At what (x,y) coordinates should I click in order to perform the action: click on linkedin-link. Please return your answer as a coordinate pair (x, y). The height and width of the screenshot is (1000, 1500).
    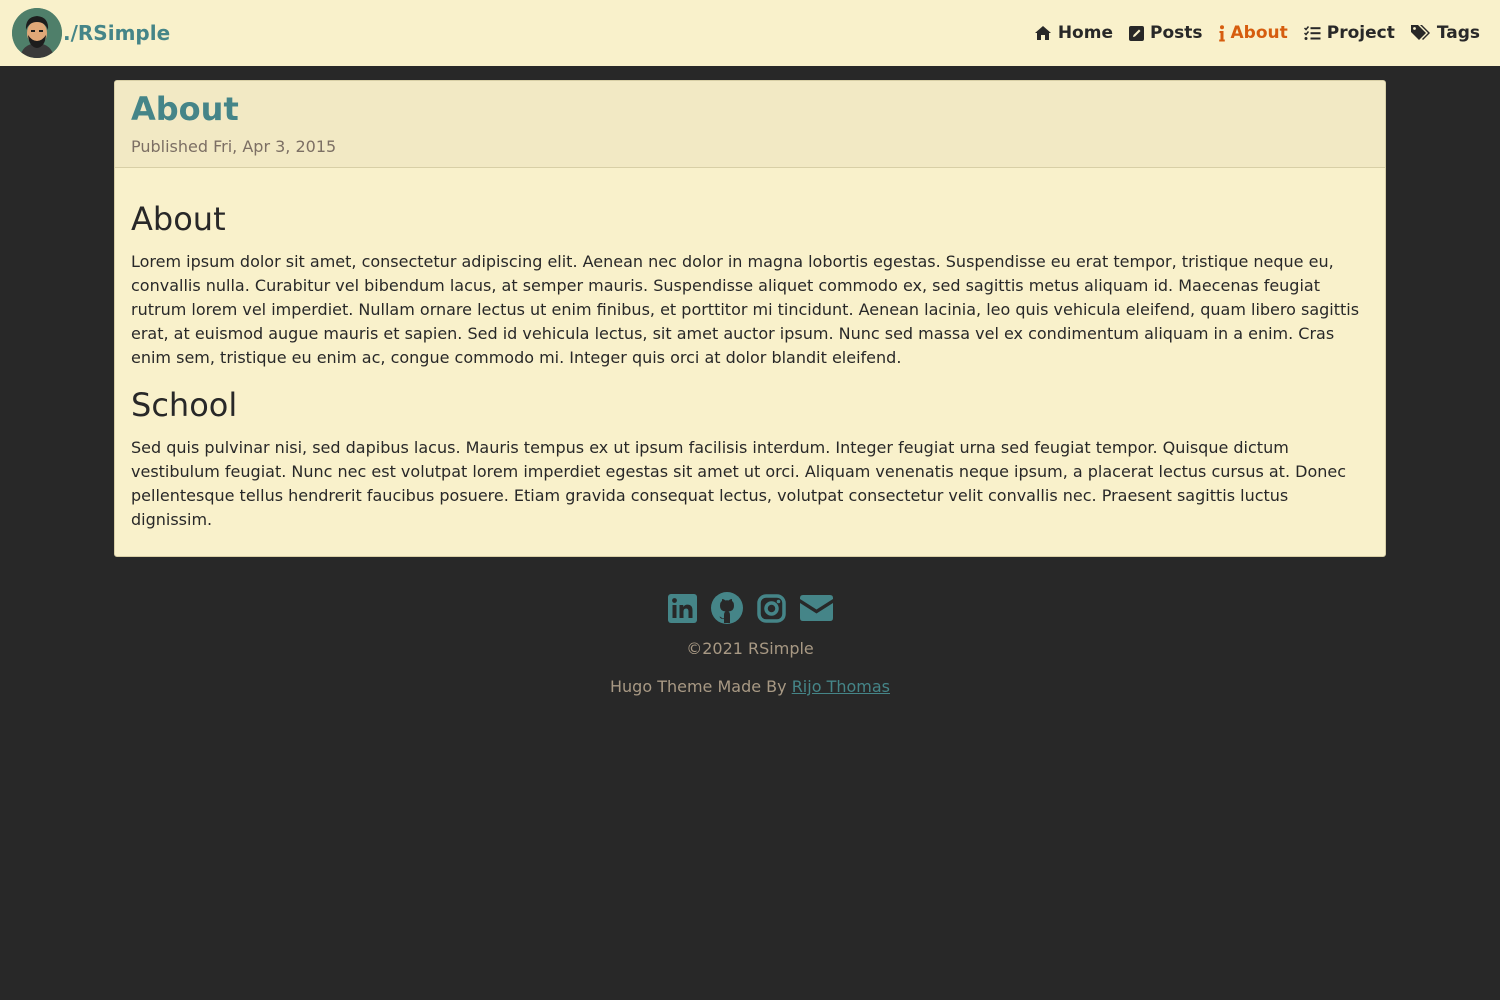
    Looking at the image, I should click on (682, 610).